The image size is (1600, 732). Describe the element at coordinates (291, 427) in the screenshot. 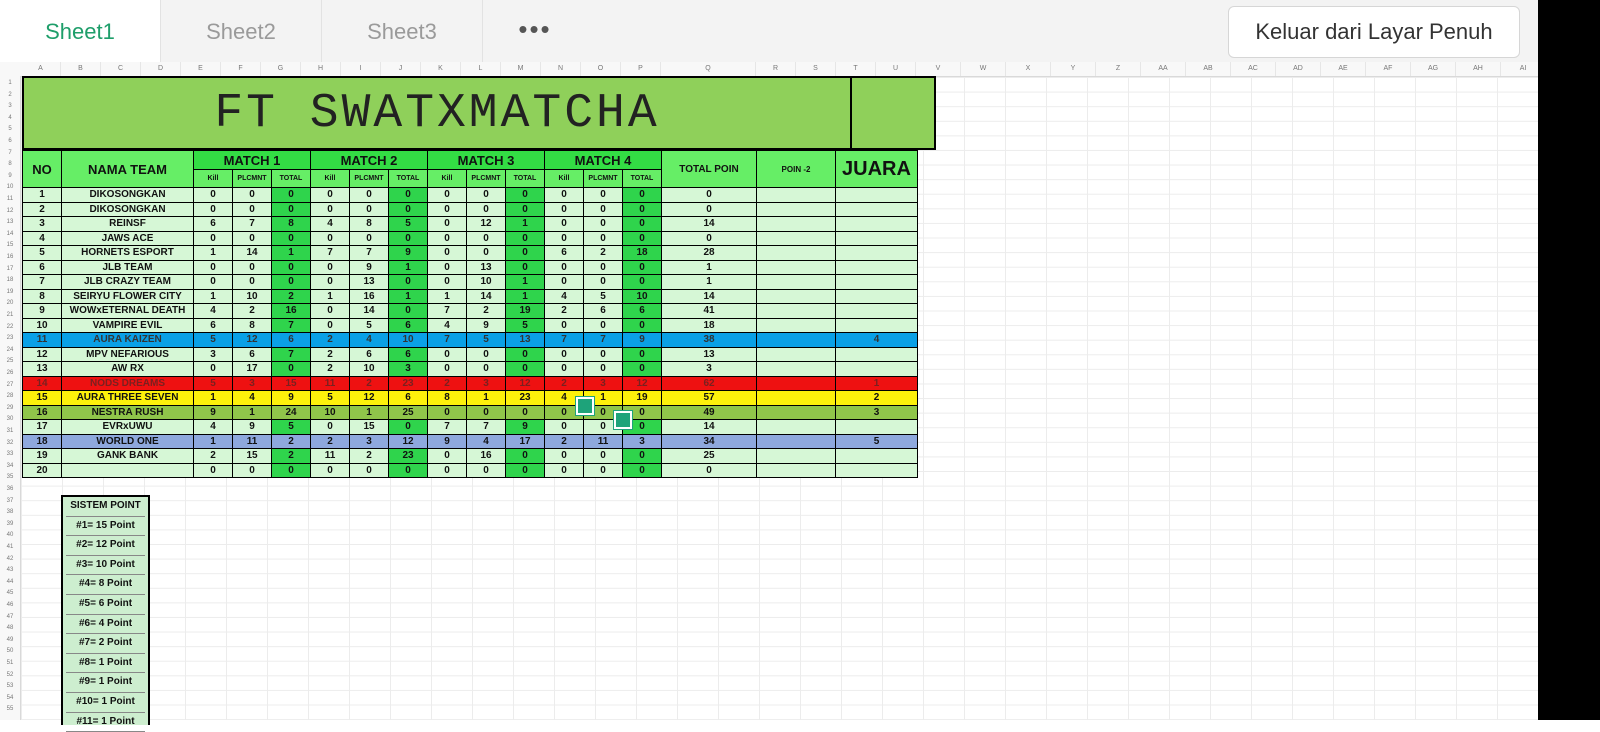

I see `cell-match-total: 5` at that location.